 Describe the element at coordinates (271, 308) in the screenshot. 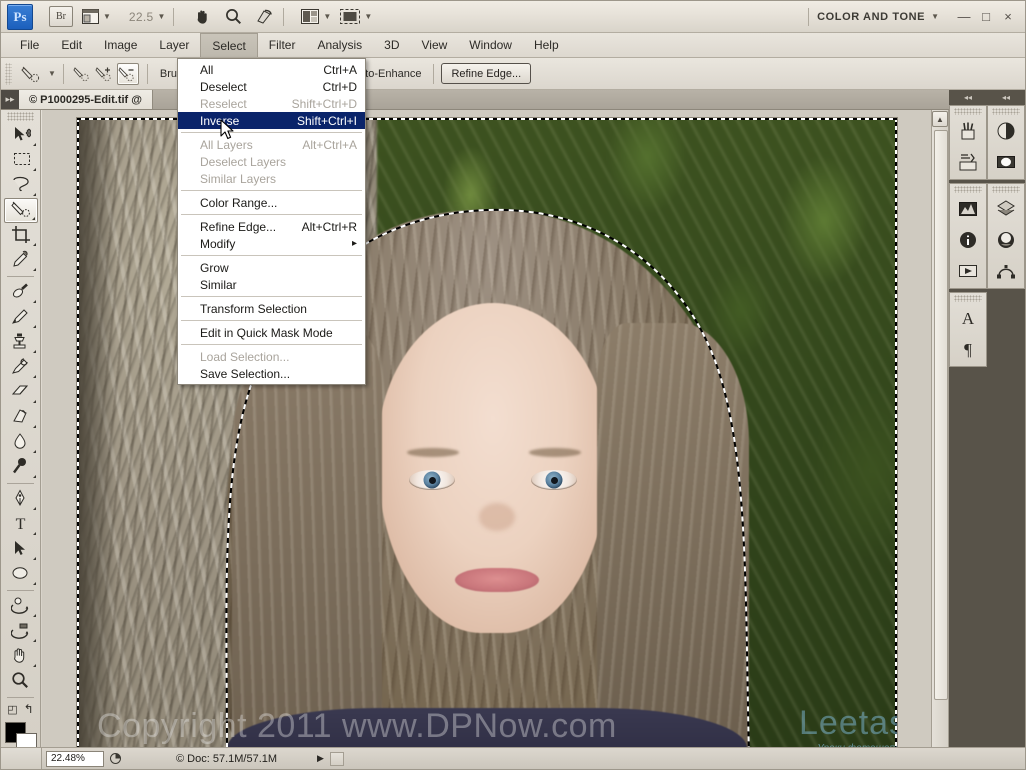

I see `menu-option-transform-selection: Transform Selection` at that location.